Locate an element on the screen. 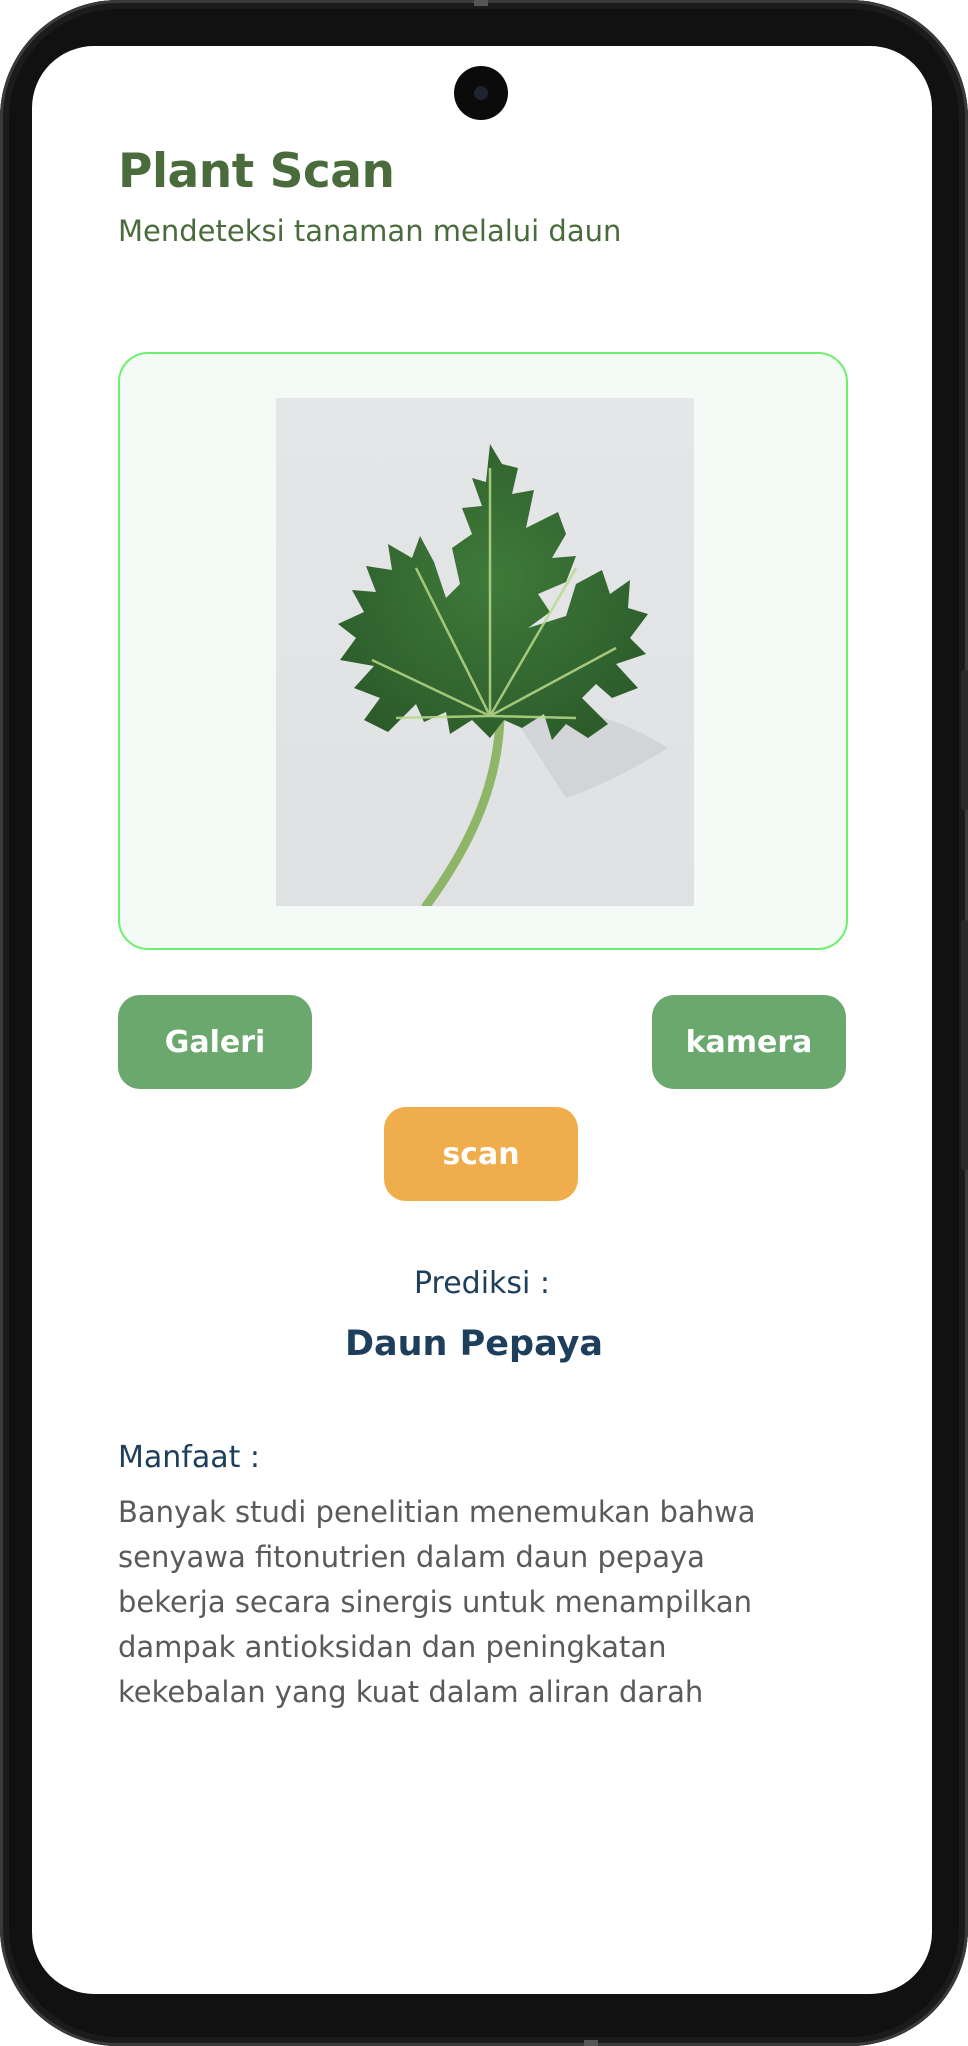  prediction-value: Daun Pepaya is located at coordinates (474, 1344).